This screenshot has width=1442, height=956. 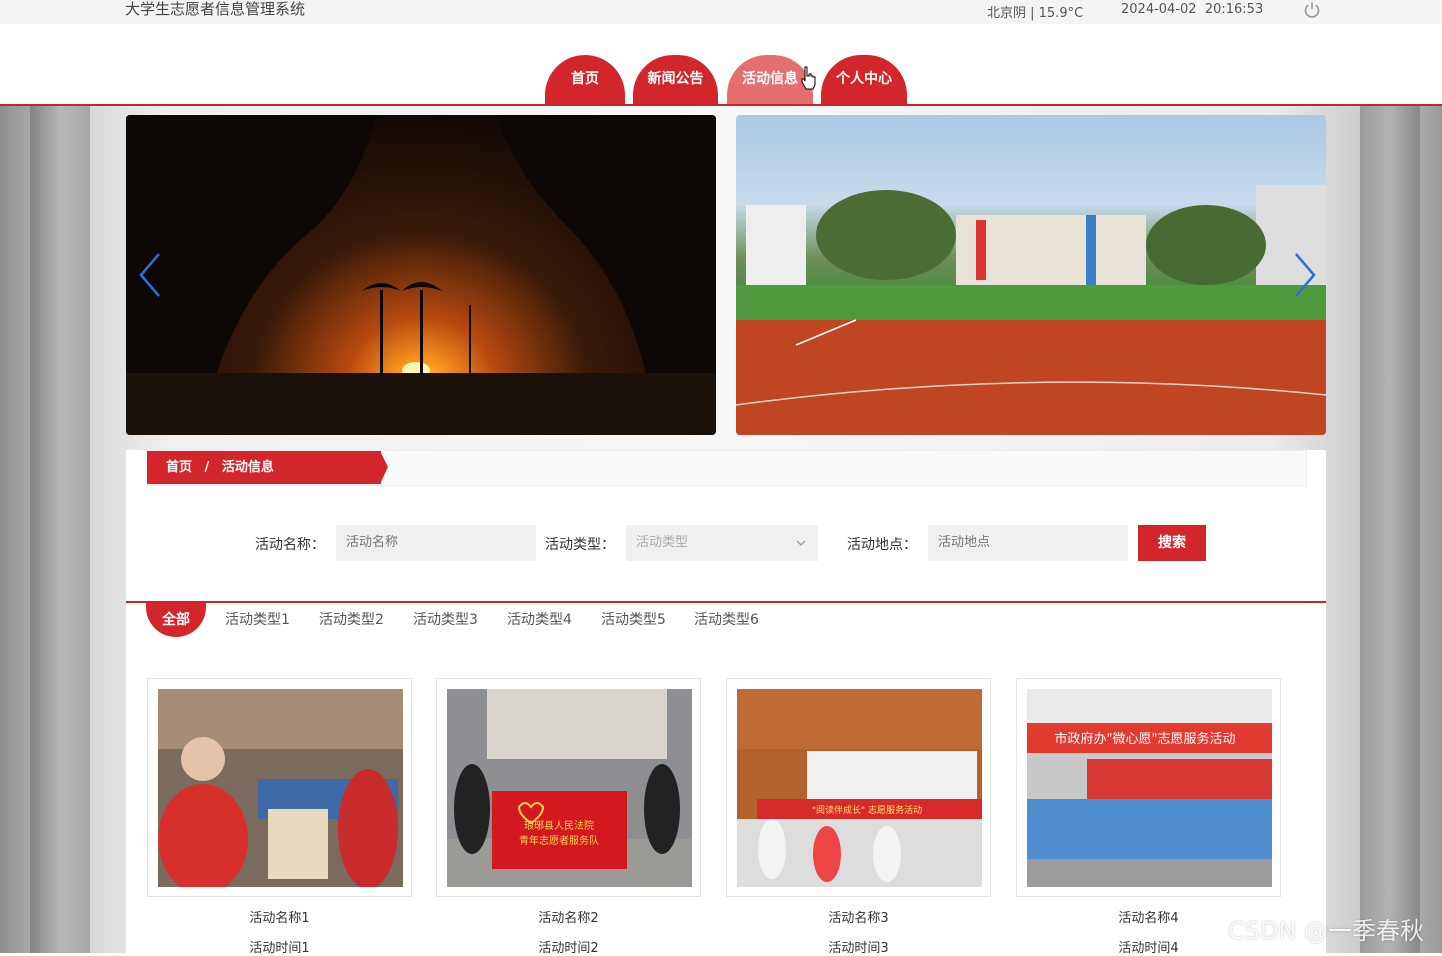 What do you see at coordinates (290, 545) in the screenshot?
I see `activity-name-label: 活动名称：` at bounding box center [290, 545].